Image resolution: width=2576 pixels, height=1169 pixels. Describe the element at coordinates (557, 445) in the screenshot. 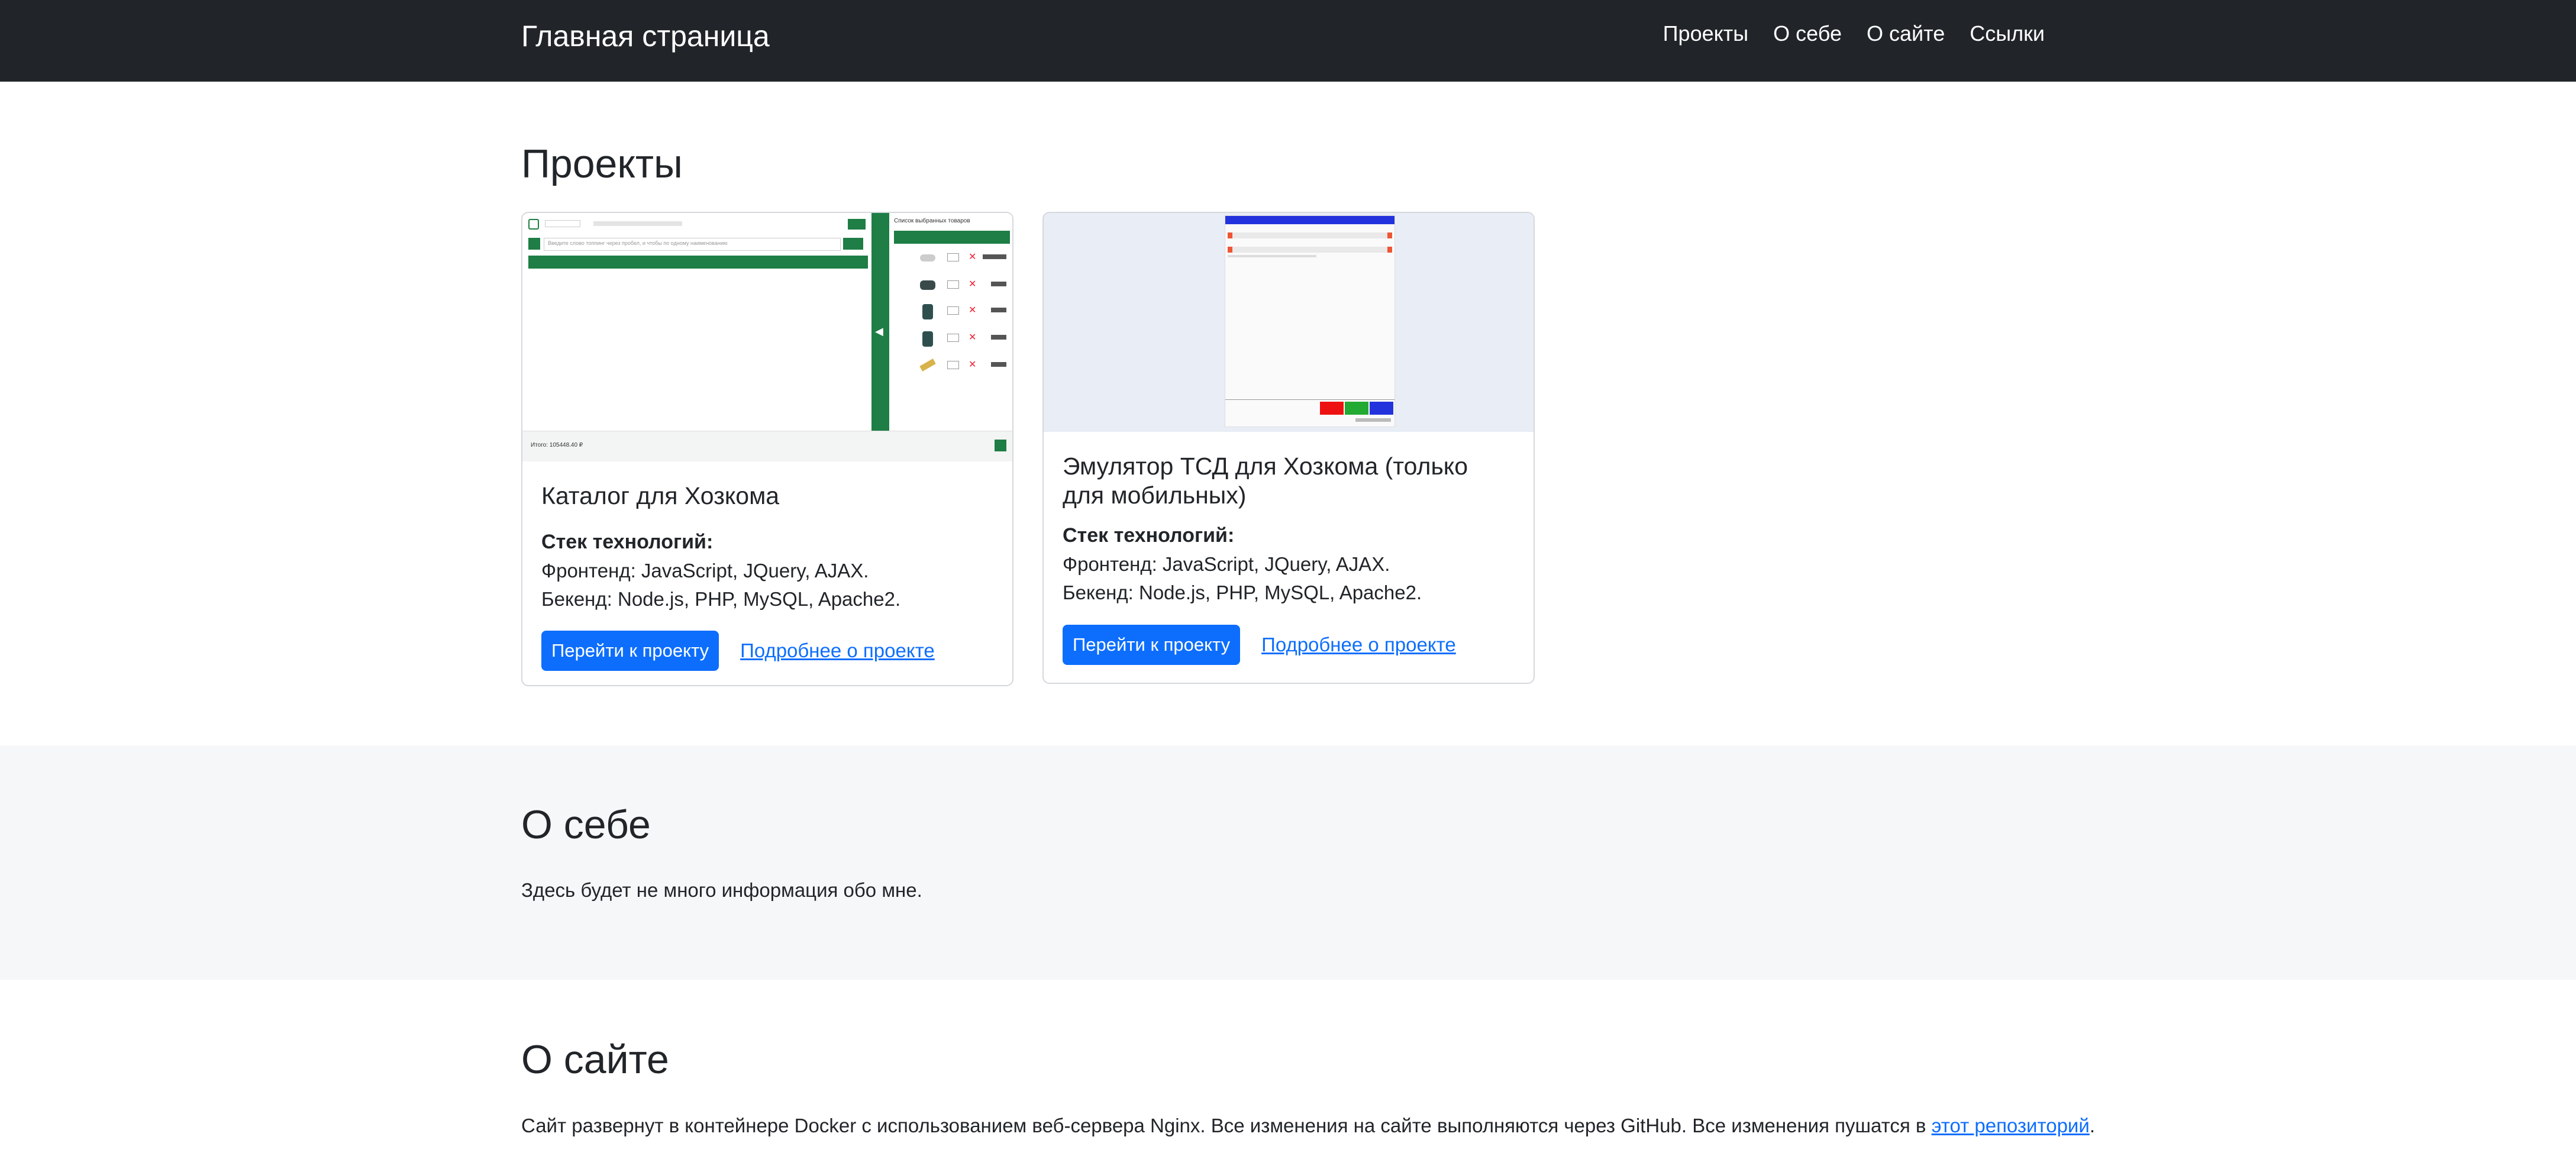

I see `catalog-total: Итого: 105448.40 ₽` at that location.